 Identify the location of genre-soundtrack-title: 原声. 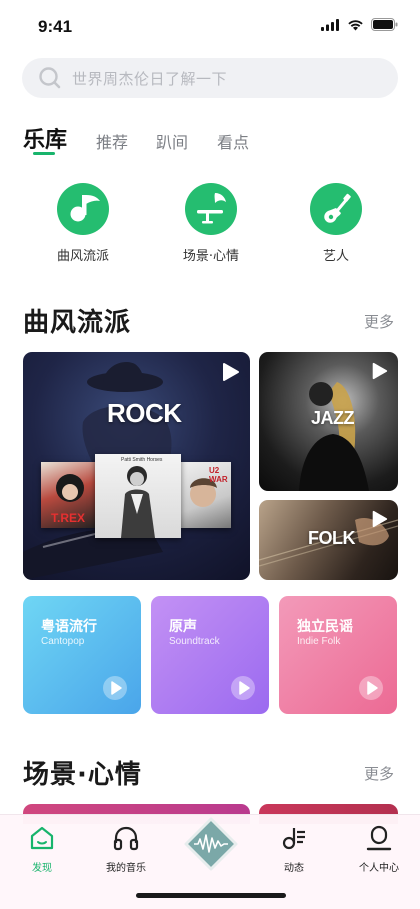
(183, 627).